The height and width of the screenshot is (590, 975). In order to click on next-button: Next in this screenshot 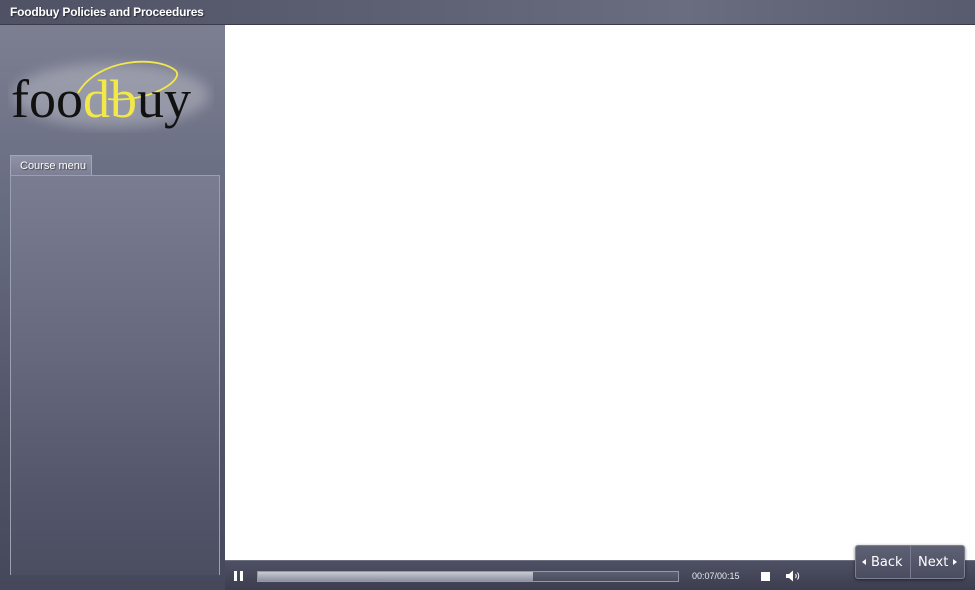, I will do `click(938, 562)`.